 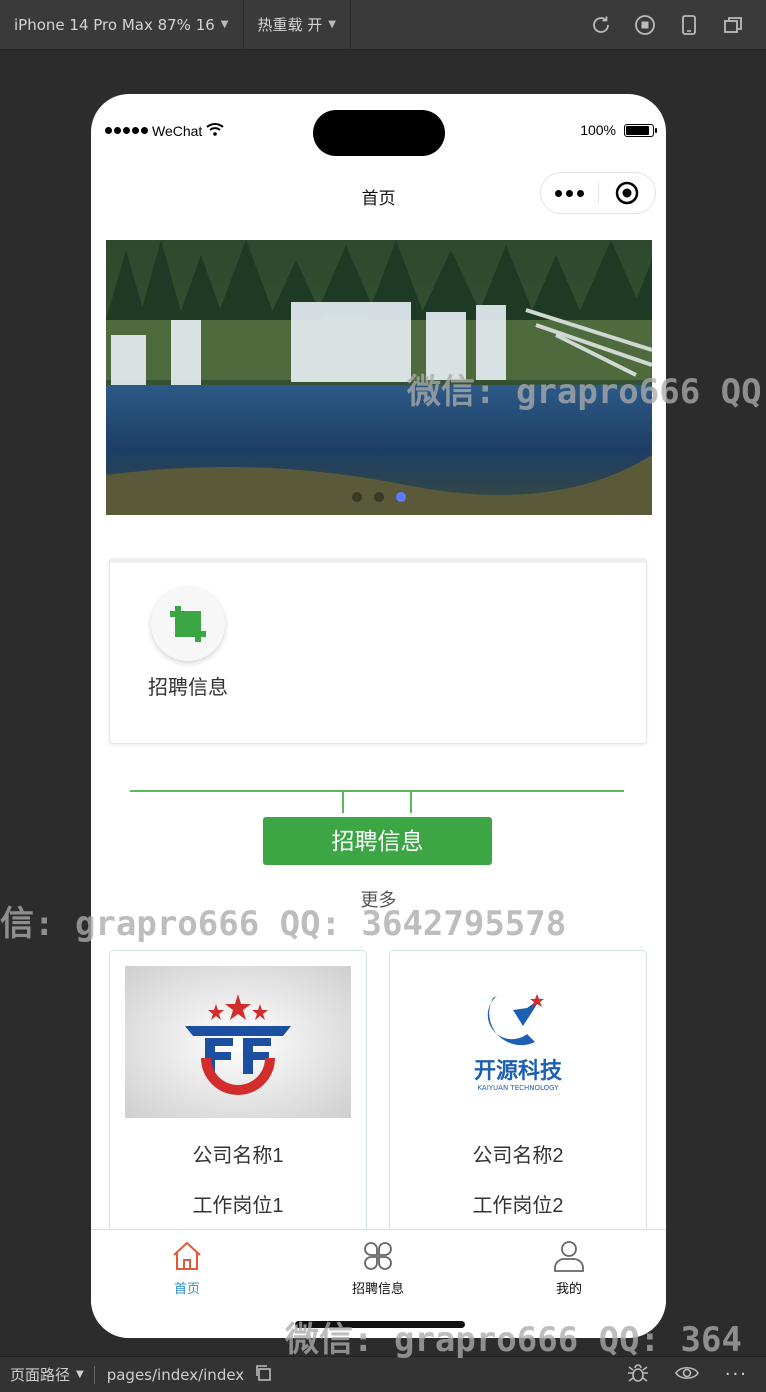 I want to click on menu-card: 招聘信息, so click(x=378, y=651).